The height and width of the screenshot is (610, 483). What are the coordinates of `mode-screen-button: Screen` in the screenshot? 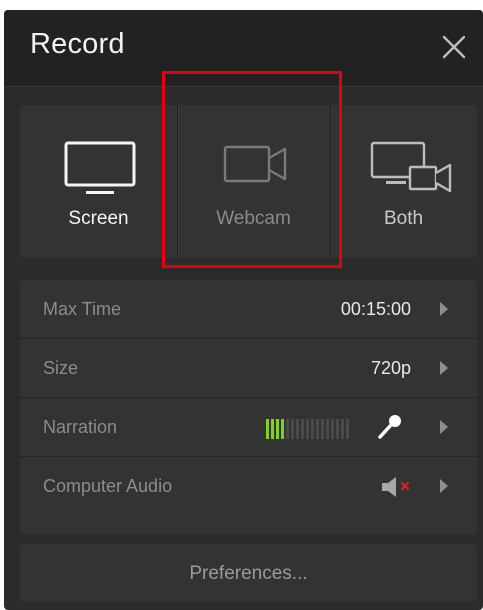 It's located at (98, 181).